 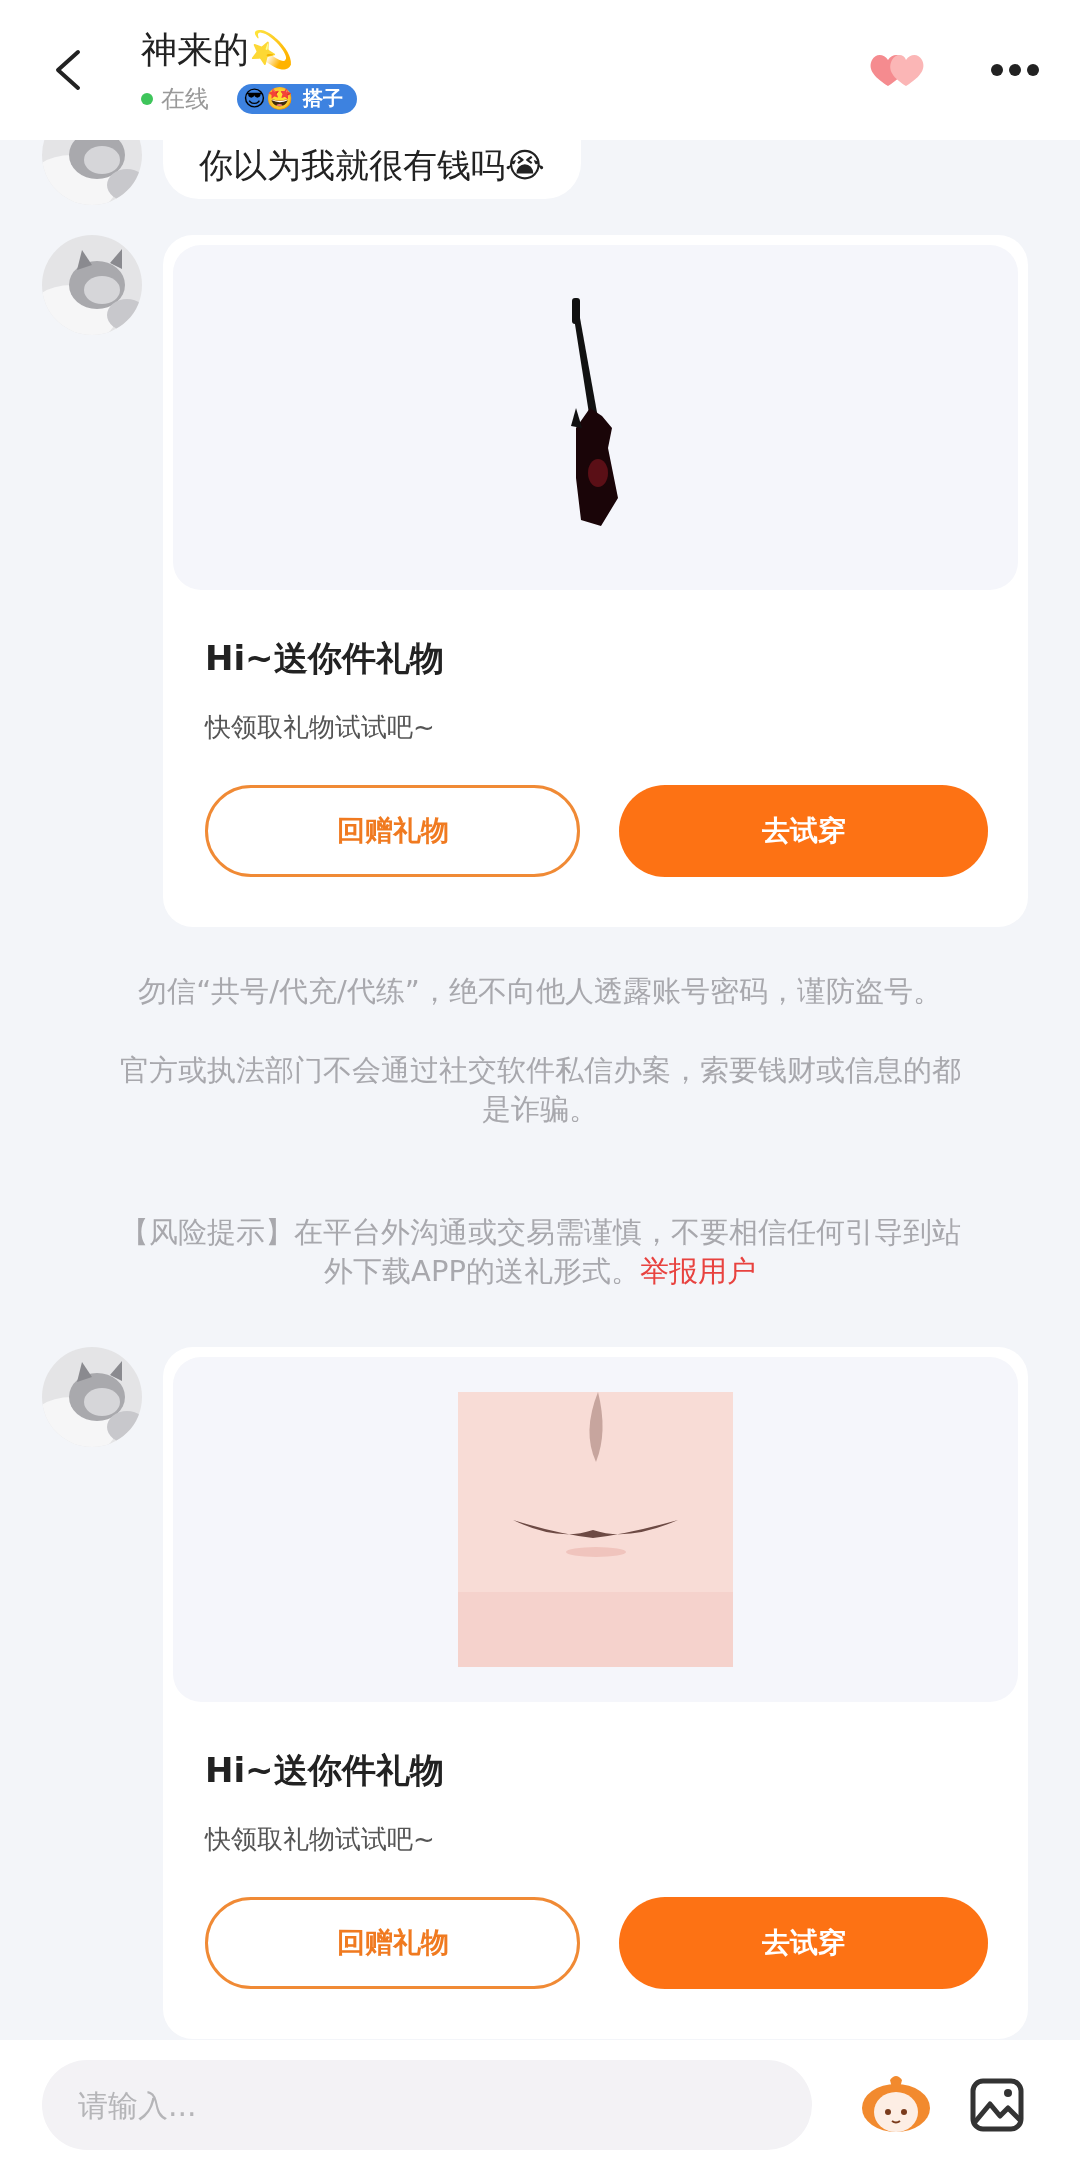 I want to click on relation-tag: 😎🤩 搭子, so click(x=297, y=98).